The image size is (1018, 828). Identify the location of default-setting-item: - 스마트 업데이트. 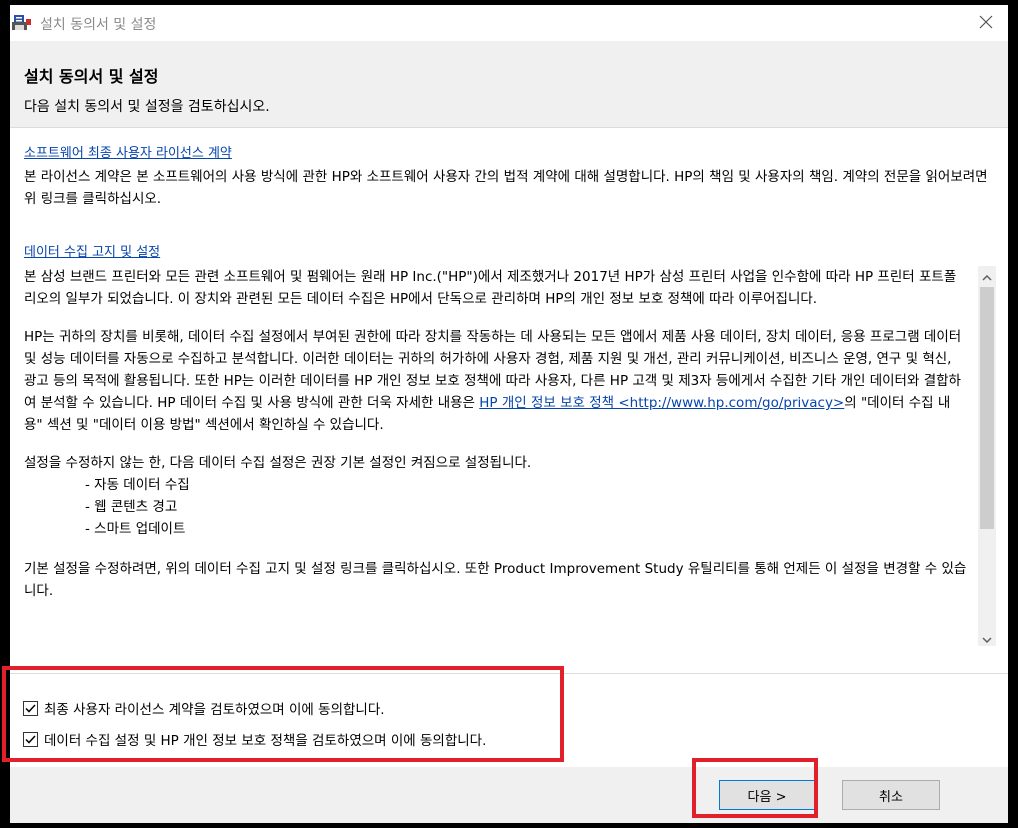
(135, 529).